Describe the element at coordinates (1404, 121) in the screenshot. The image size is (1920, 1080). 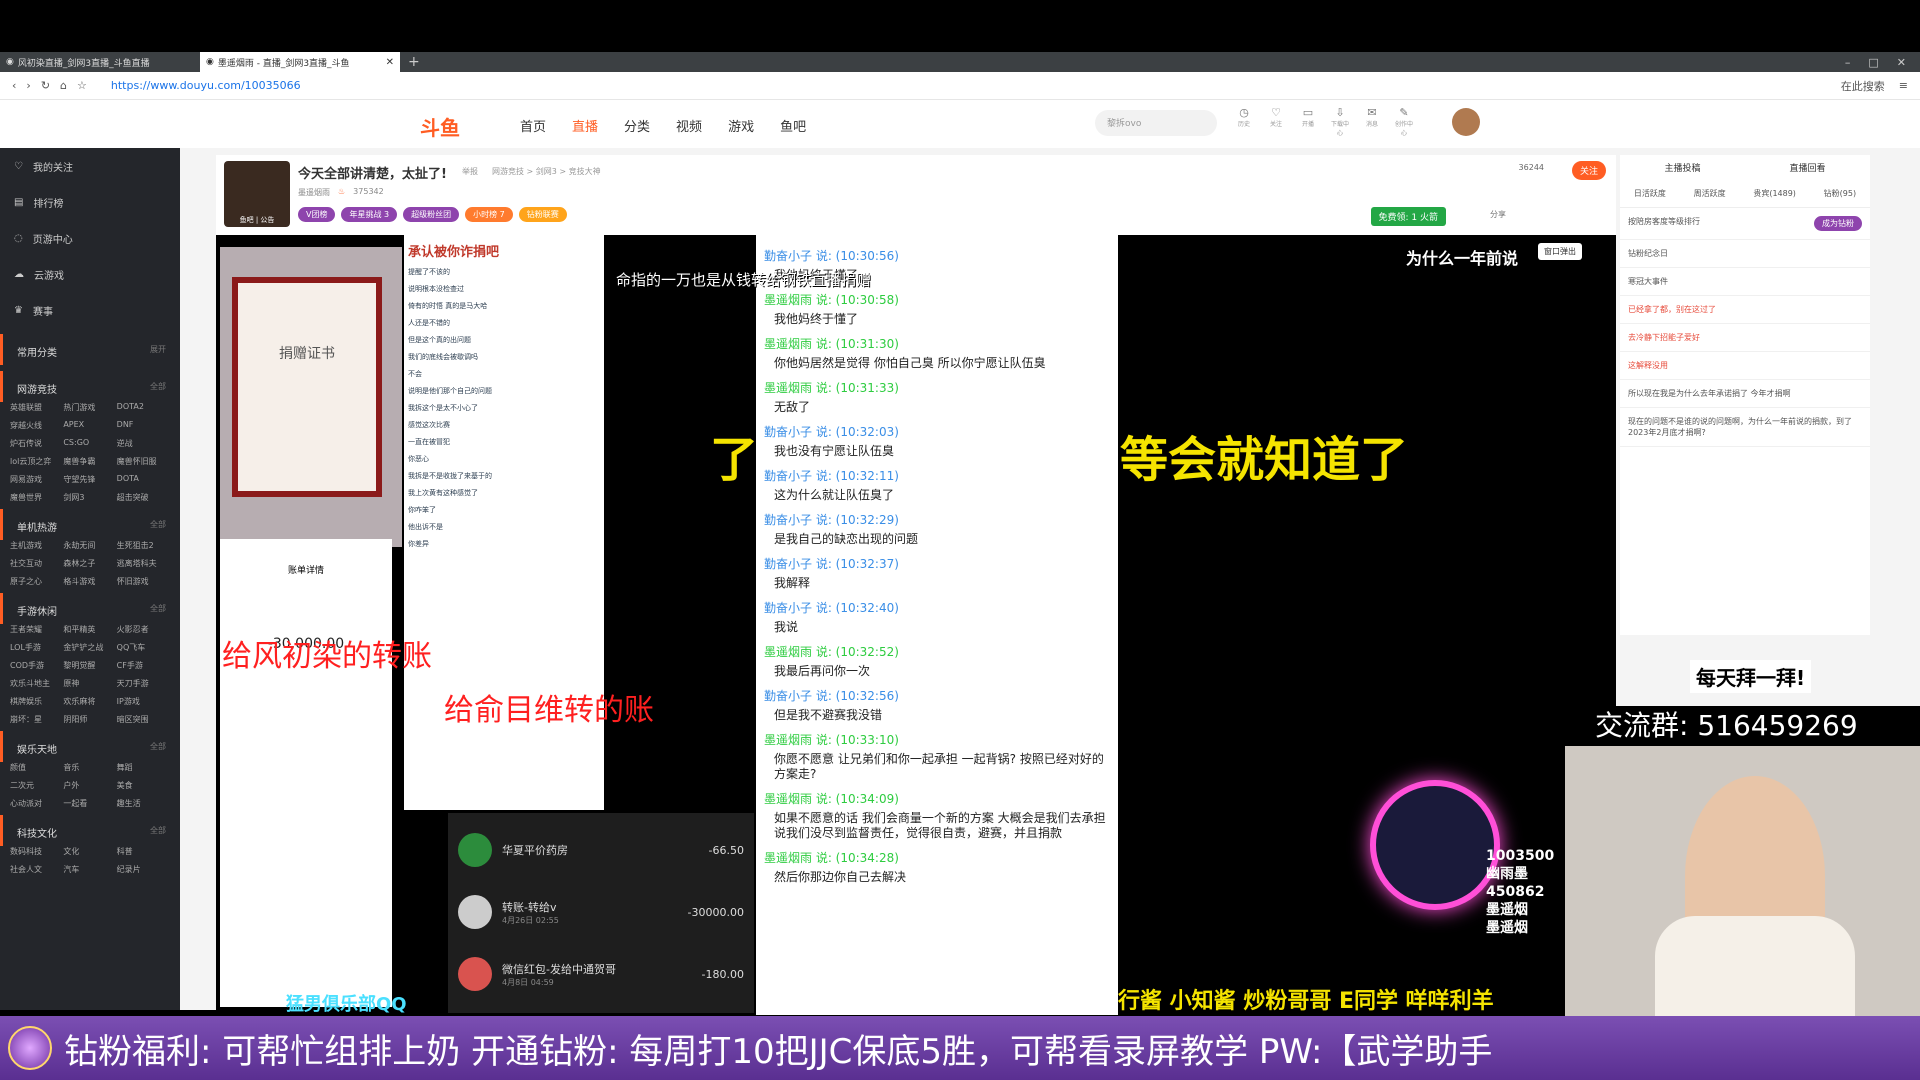
I see `creator-icon: ✎ 创作中心` at that location.